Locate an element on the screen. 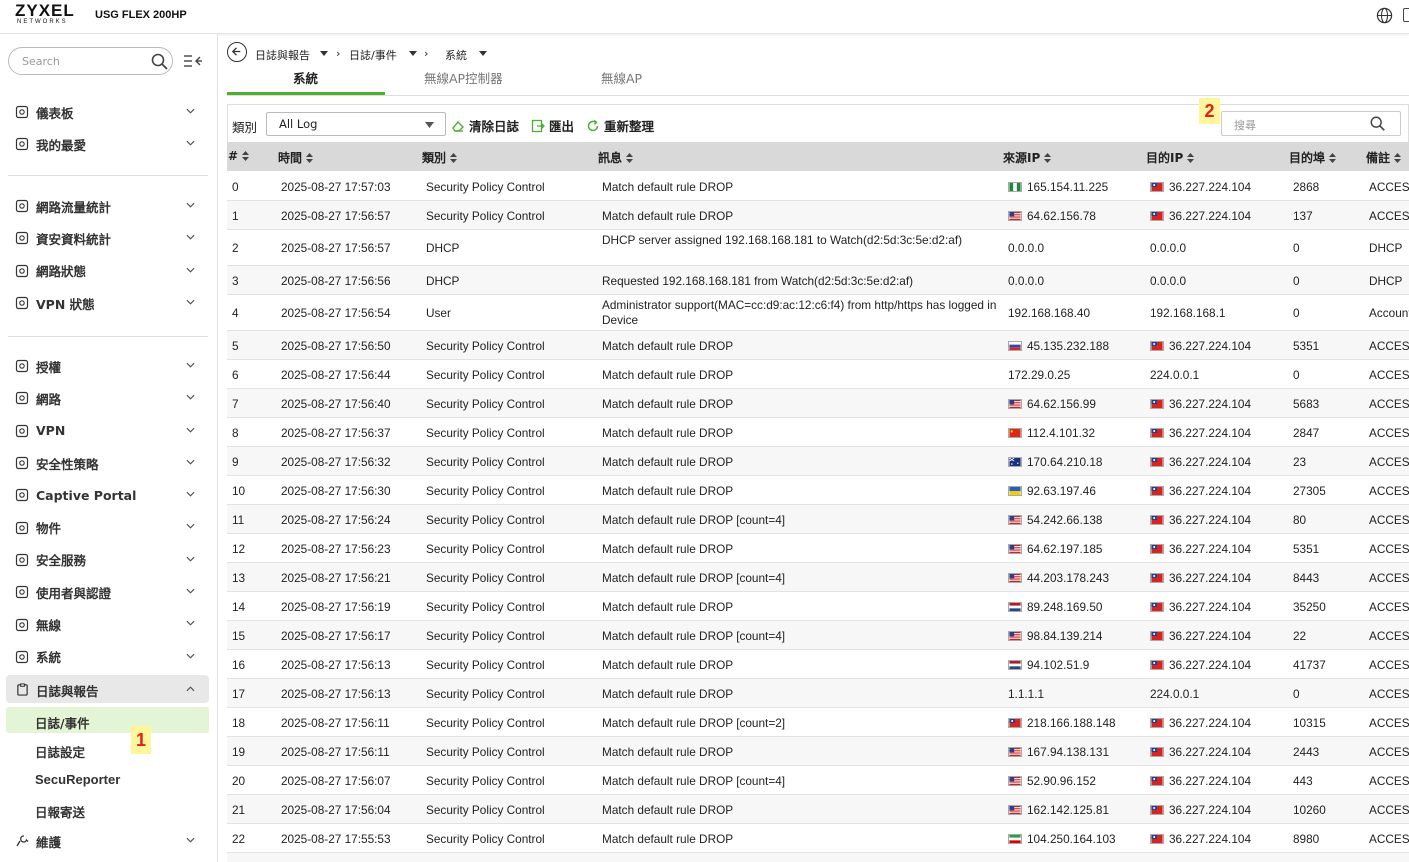 The width and height of the screenshot is (1409, 862). tab-wireless-ap: 無線AP is located at coordinates (621, 77).